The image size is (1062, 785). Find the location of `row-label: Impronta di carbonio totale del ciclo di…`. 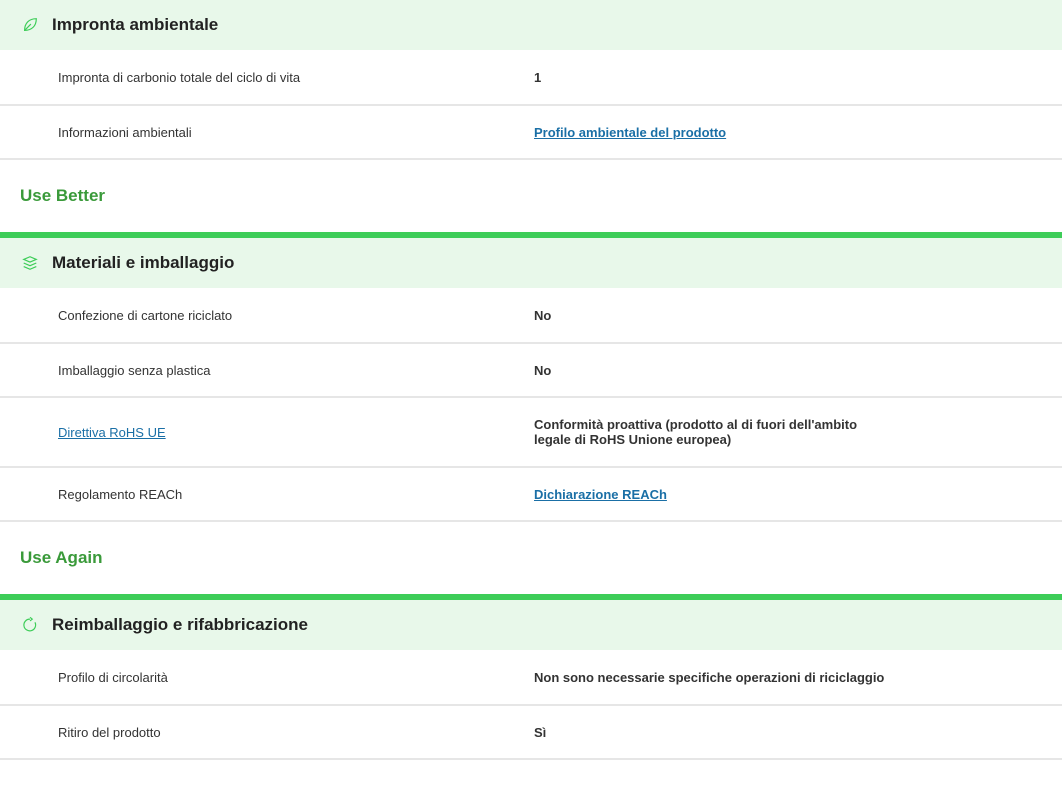

row-label: Impronta di carbonio totale del ciclo di… is located at coordinates (179, 77).